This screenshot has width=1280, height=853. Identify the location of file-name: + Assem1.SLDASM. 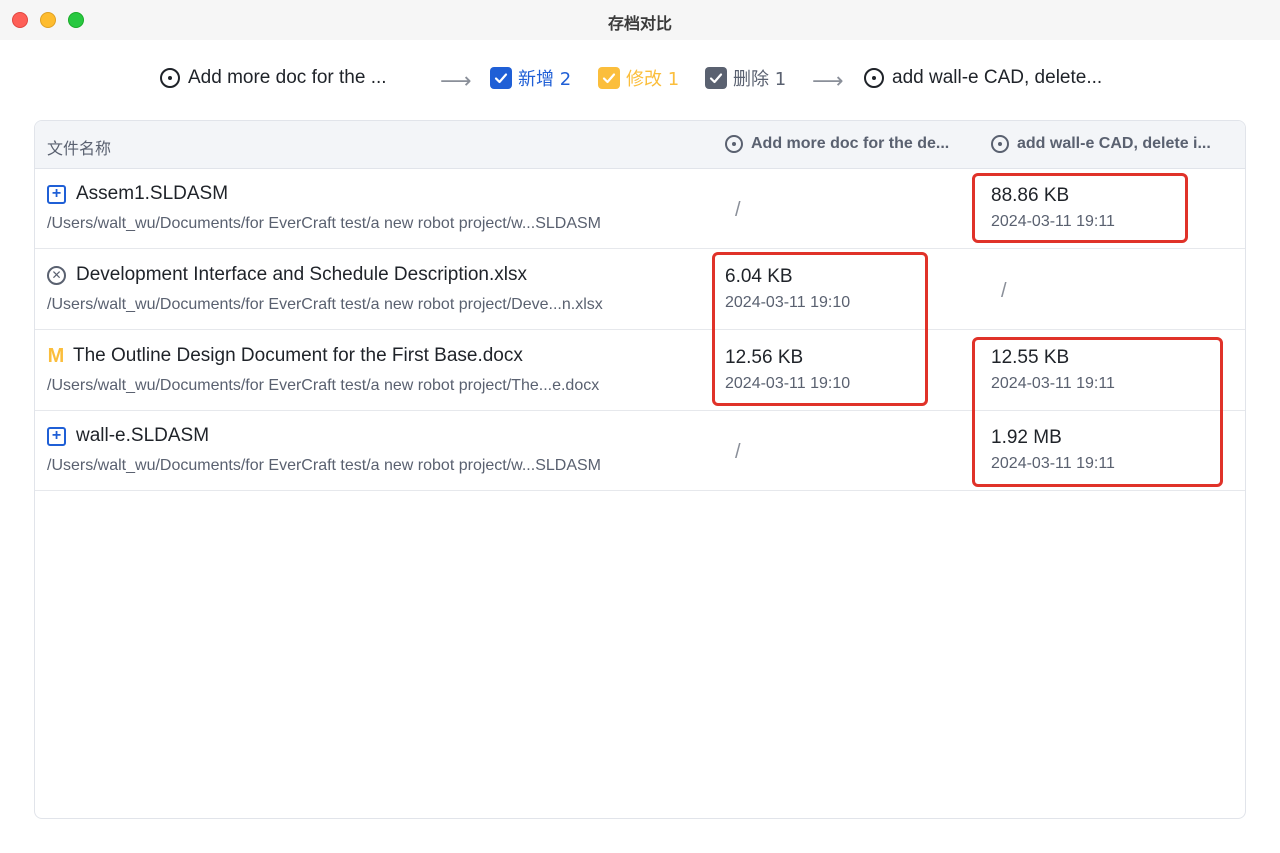
(137, 194).